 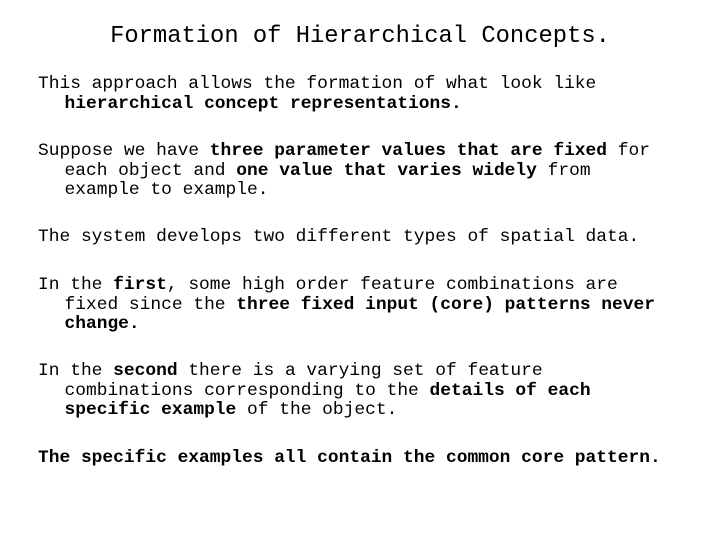 What do you see at coordinates (628, 151) in the screenshot?
I see `text-run: for` at bounding box center [628, 151].